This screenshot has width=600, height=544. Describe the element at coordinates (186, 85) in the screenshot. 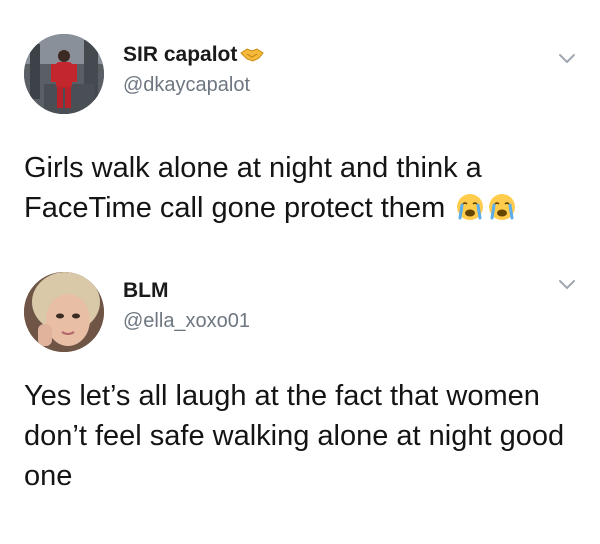

I see `user-handle: @dkaycapalot` at that location.